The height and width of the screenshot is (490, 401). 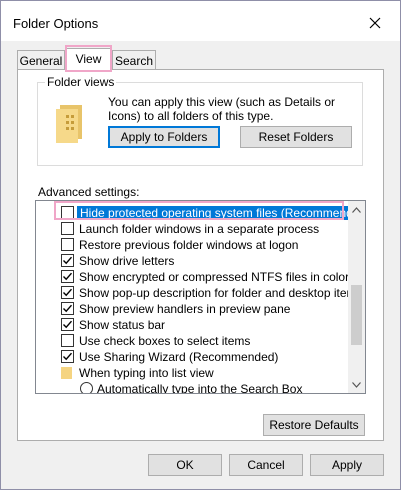 I want to click on chevron-up-icon, so click(x=356, y=209).